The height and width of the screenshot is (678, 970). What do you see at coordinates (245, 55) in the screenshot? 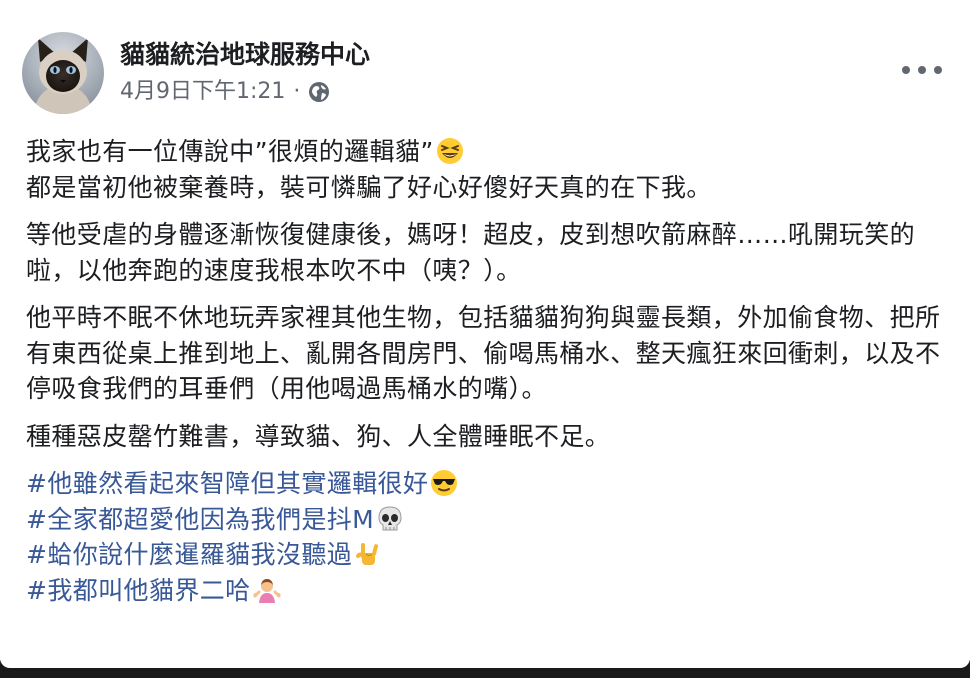
I see `page-name: 貓貓統治地球服務中心` at bounding box center [245, 55].